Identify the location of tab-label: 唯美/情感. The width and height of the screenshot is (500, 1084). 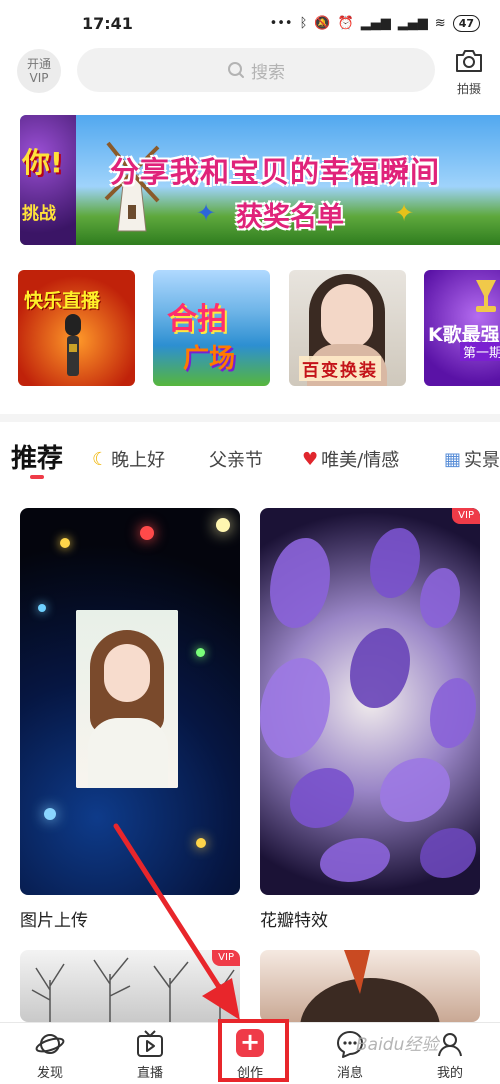
(360, 460).